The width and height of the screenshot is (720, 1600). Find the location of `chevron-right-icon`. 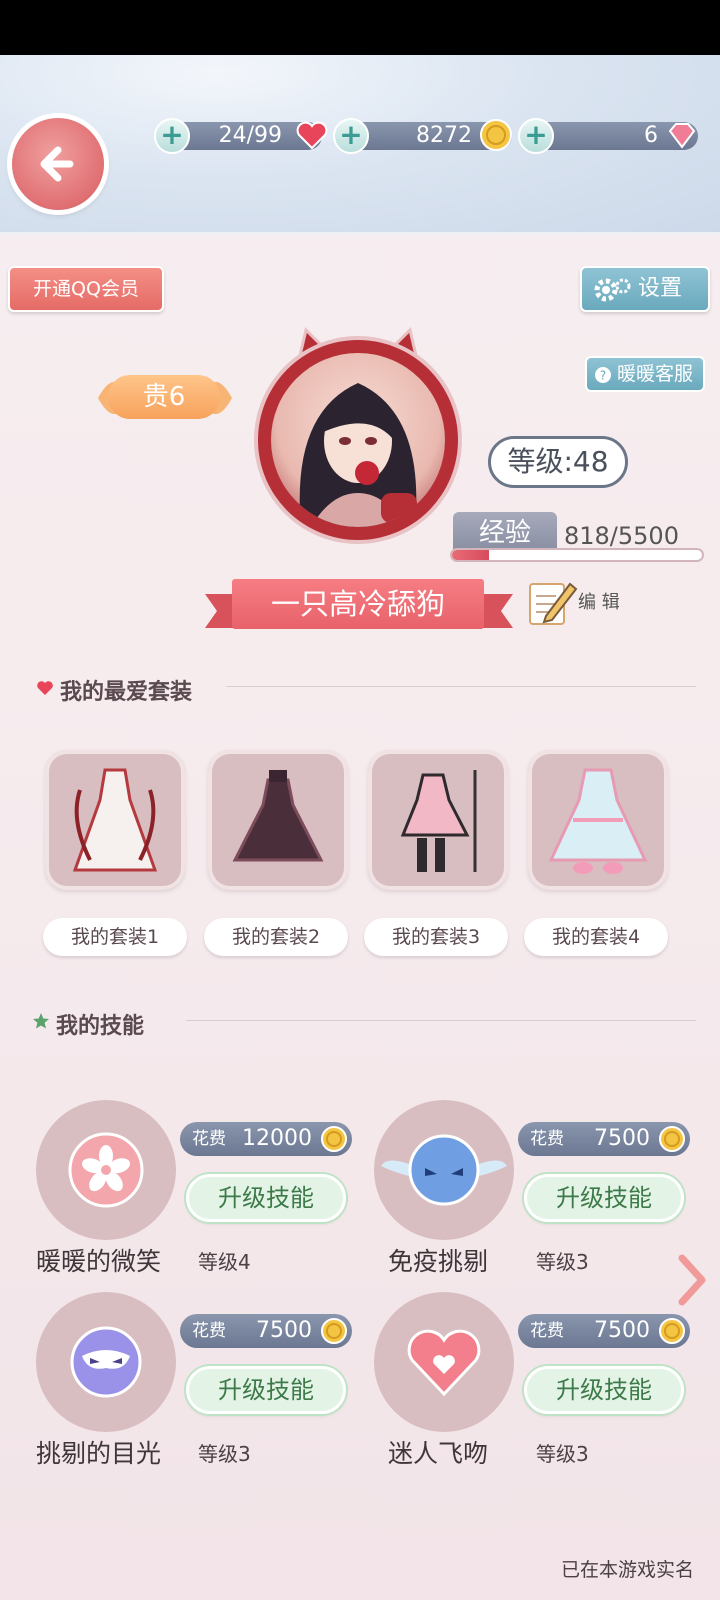

chevron-right-icon is located at coordinates (692, 1280).